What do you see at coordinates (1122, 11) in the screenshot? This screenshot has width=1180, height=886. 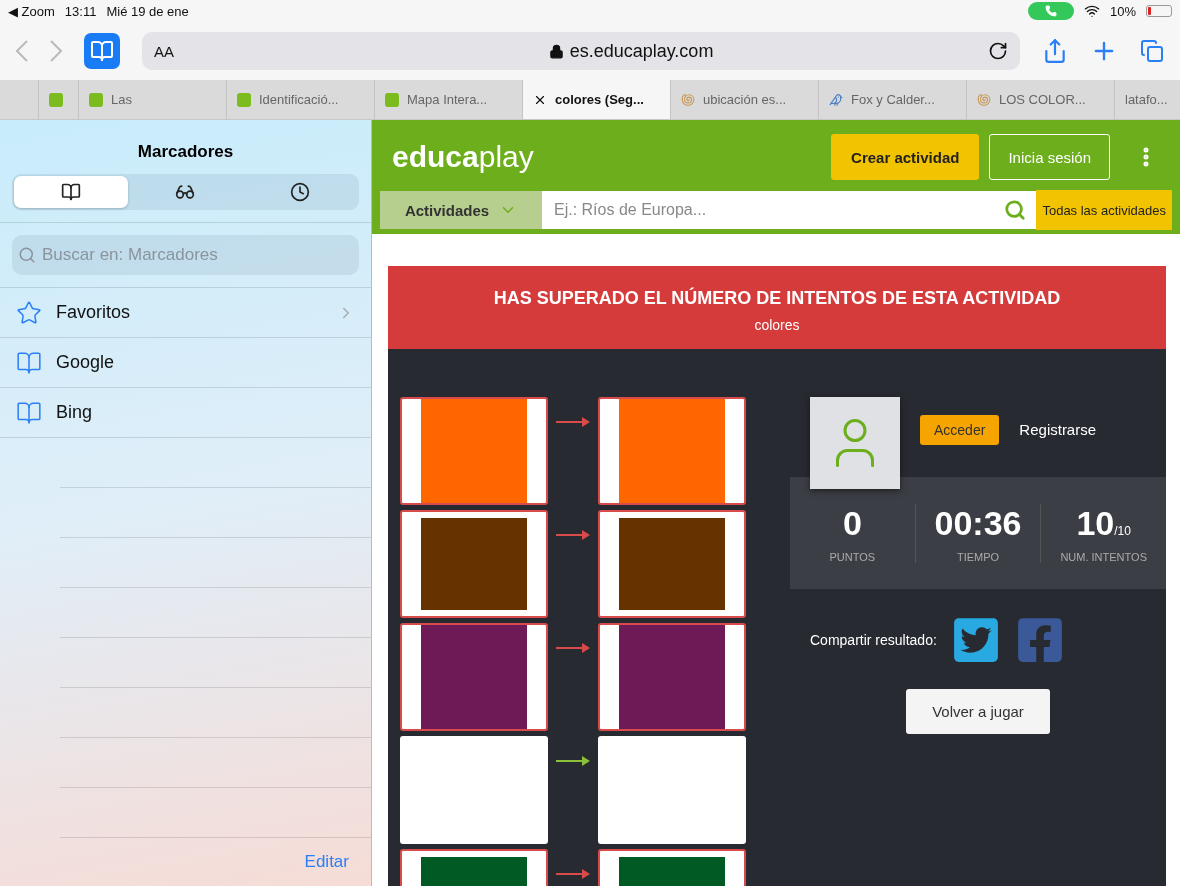 I see `battery-percent: 10%` at bounding box center [1122, 11].